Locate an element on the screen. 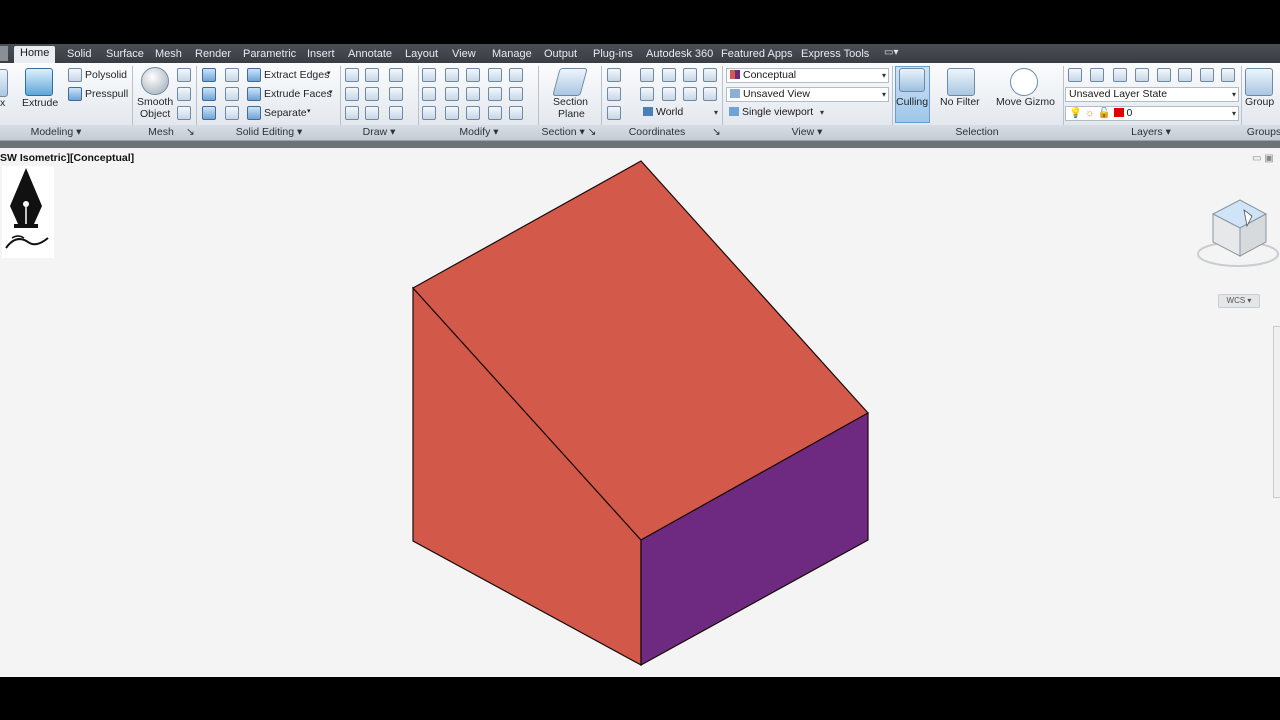 The height and width of the screenshot is (720, 1280). move-gizmo-label: Move Gizmo is located at coordinates (1025, 102).